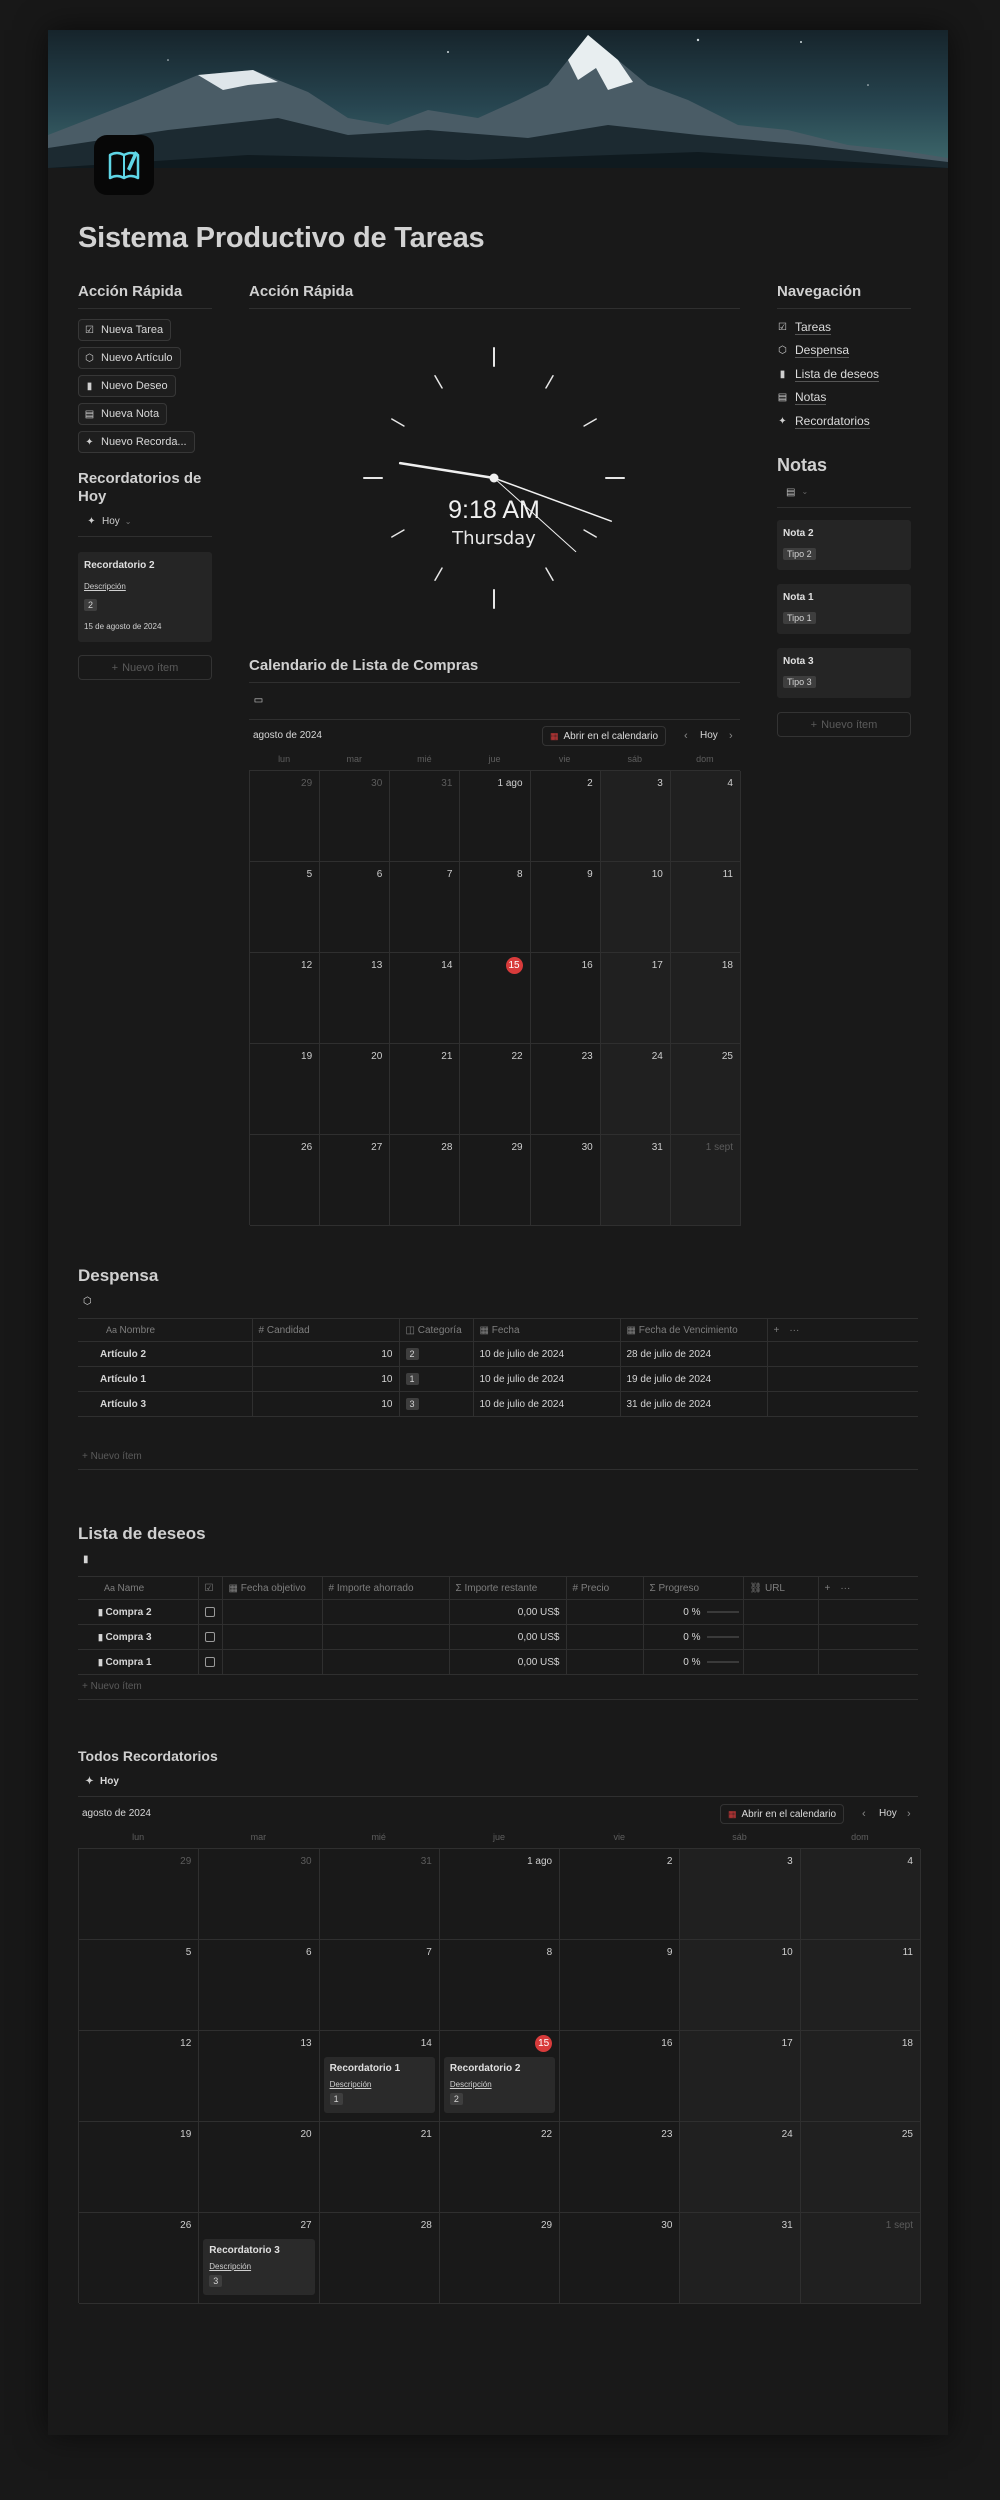 Image resolution: width=1000 pixels, height=2500 pixels. I want to click on nav-item-lista-de-deseos: ▮ Lista de deseos, so click(828, 374).